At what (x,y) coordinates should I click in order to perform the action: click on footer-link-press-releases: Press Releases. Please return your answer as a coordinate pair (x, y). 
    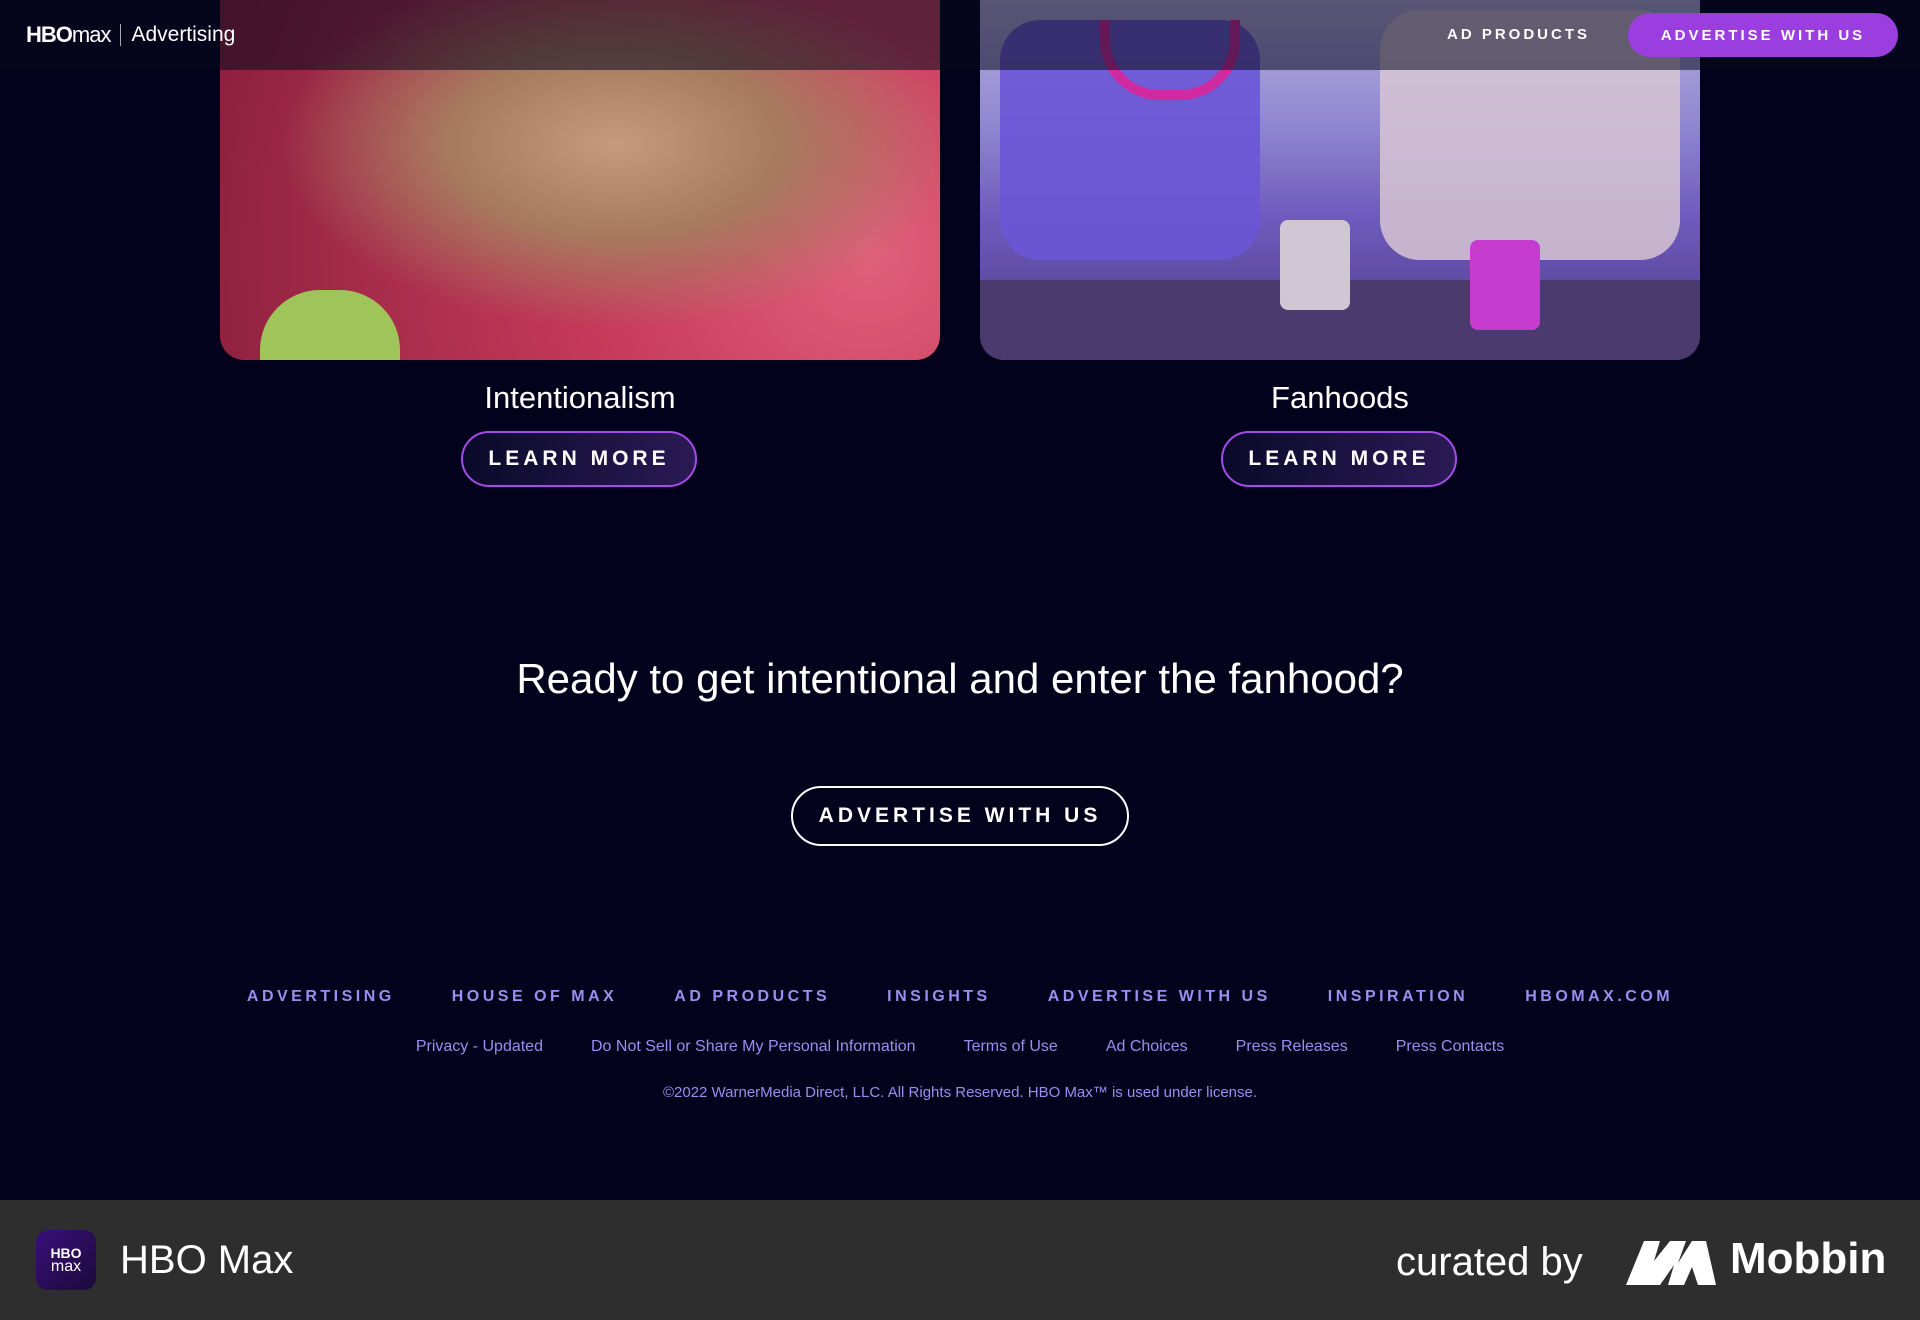
    Looking at the image, I should click on (1292, 1047).